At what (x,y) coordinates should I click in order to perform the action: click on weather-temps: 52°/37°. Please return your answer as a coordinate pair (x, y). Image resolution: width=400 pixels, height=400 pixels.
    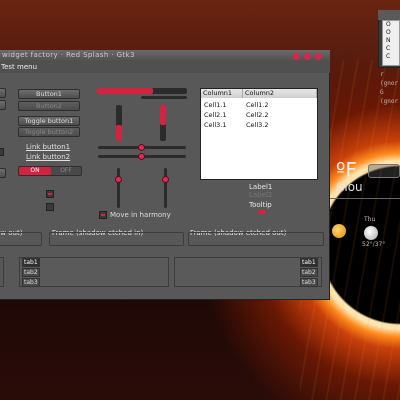
    Looking at the image, I should click on (374, 244).